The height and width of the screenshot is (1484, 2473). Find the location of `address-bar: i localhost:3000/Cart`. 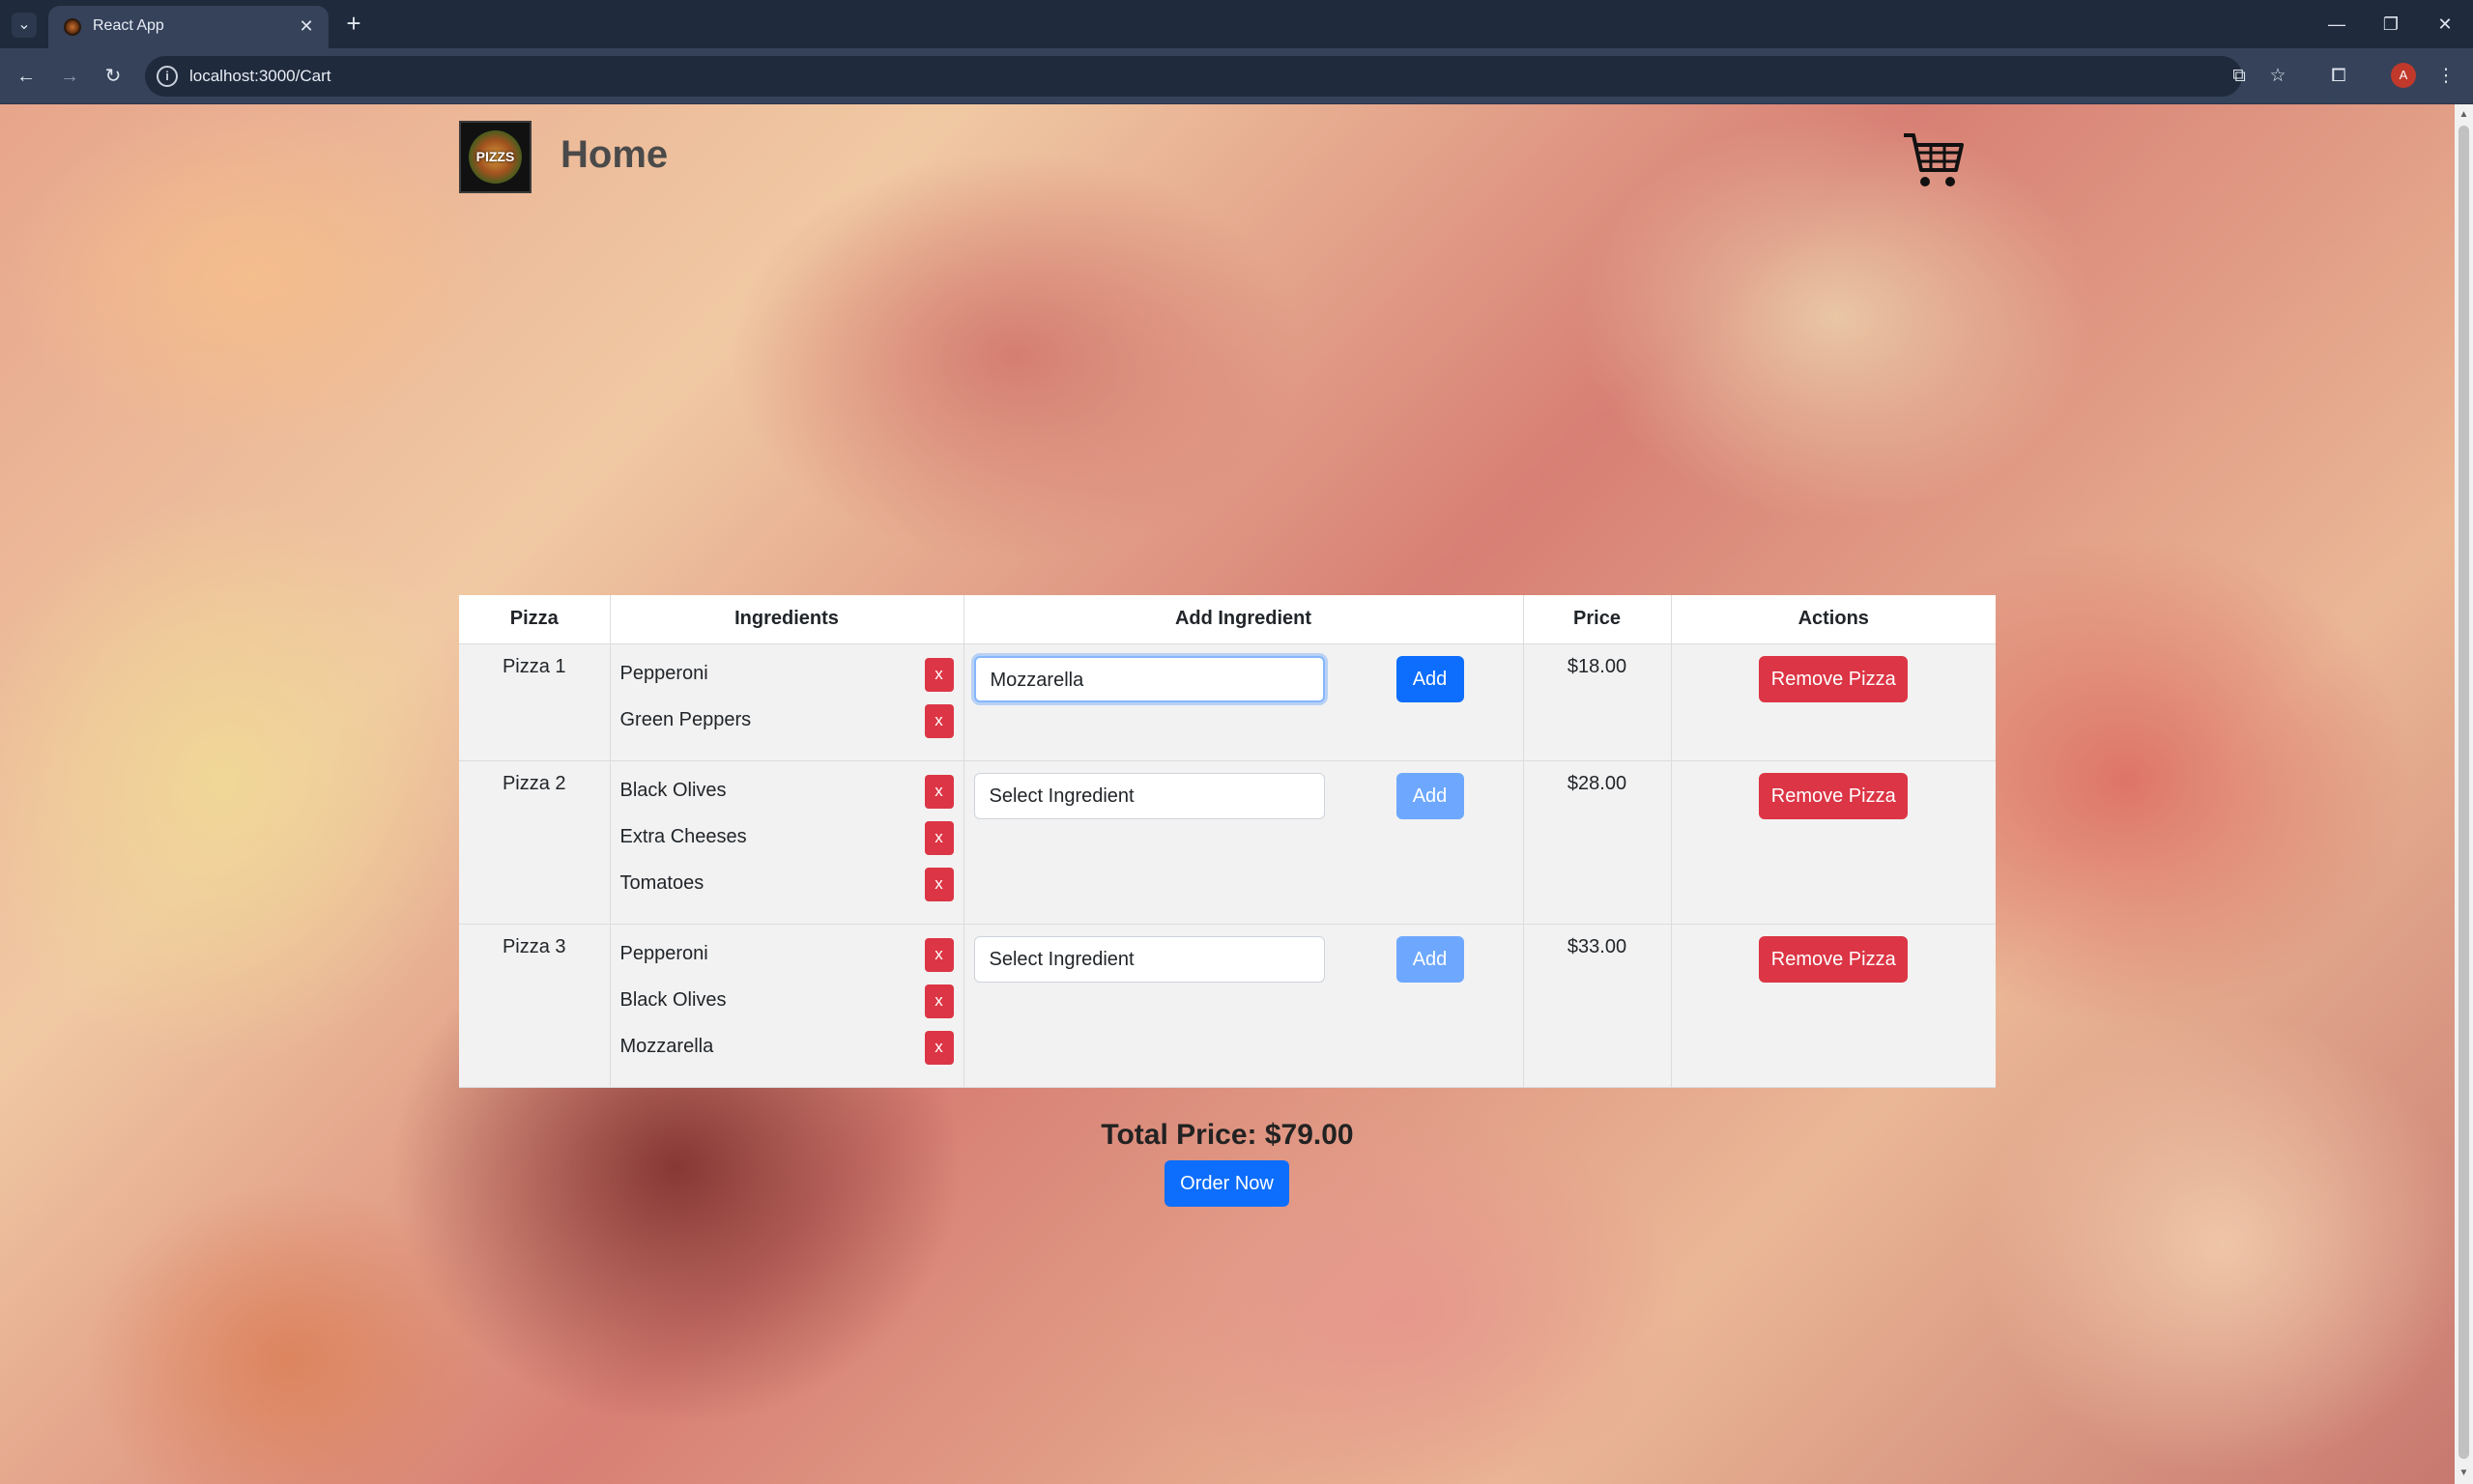

address-bar: i localhost:3000/Cart is located at coordinates (1193, 77).